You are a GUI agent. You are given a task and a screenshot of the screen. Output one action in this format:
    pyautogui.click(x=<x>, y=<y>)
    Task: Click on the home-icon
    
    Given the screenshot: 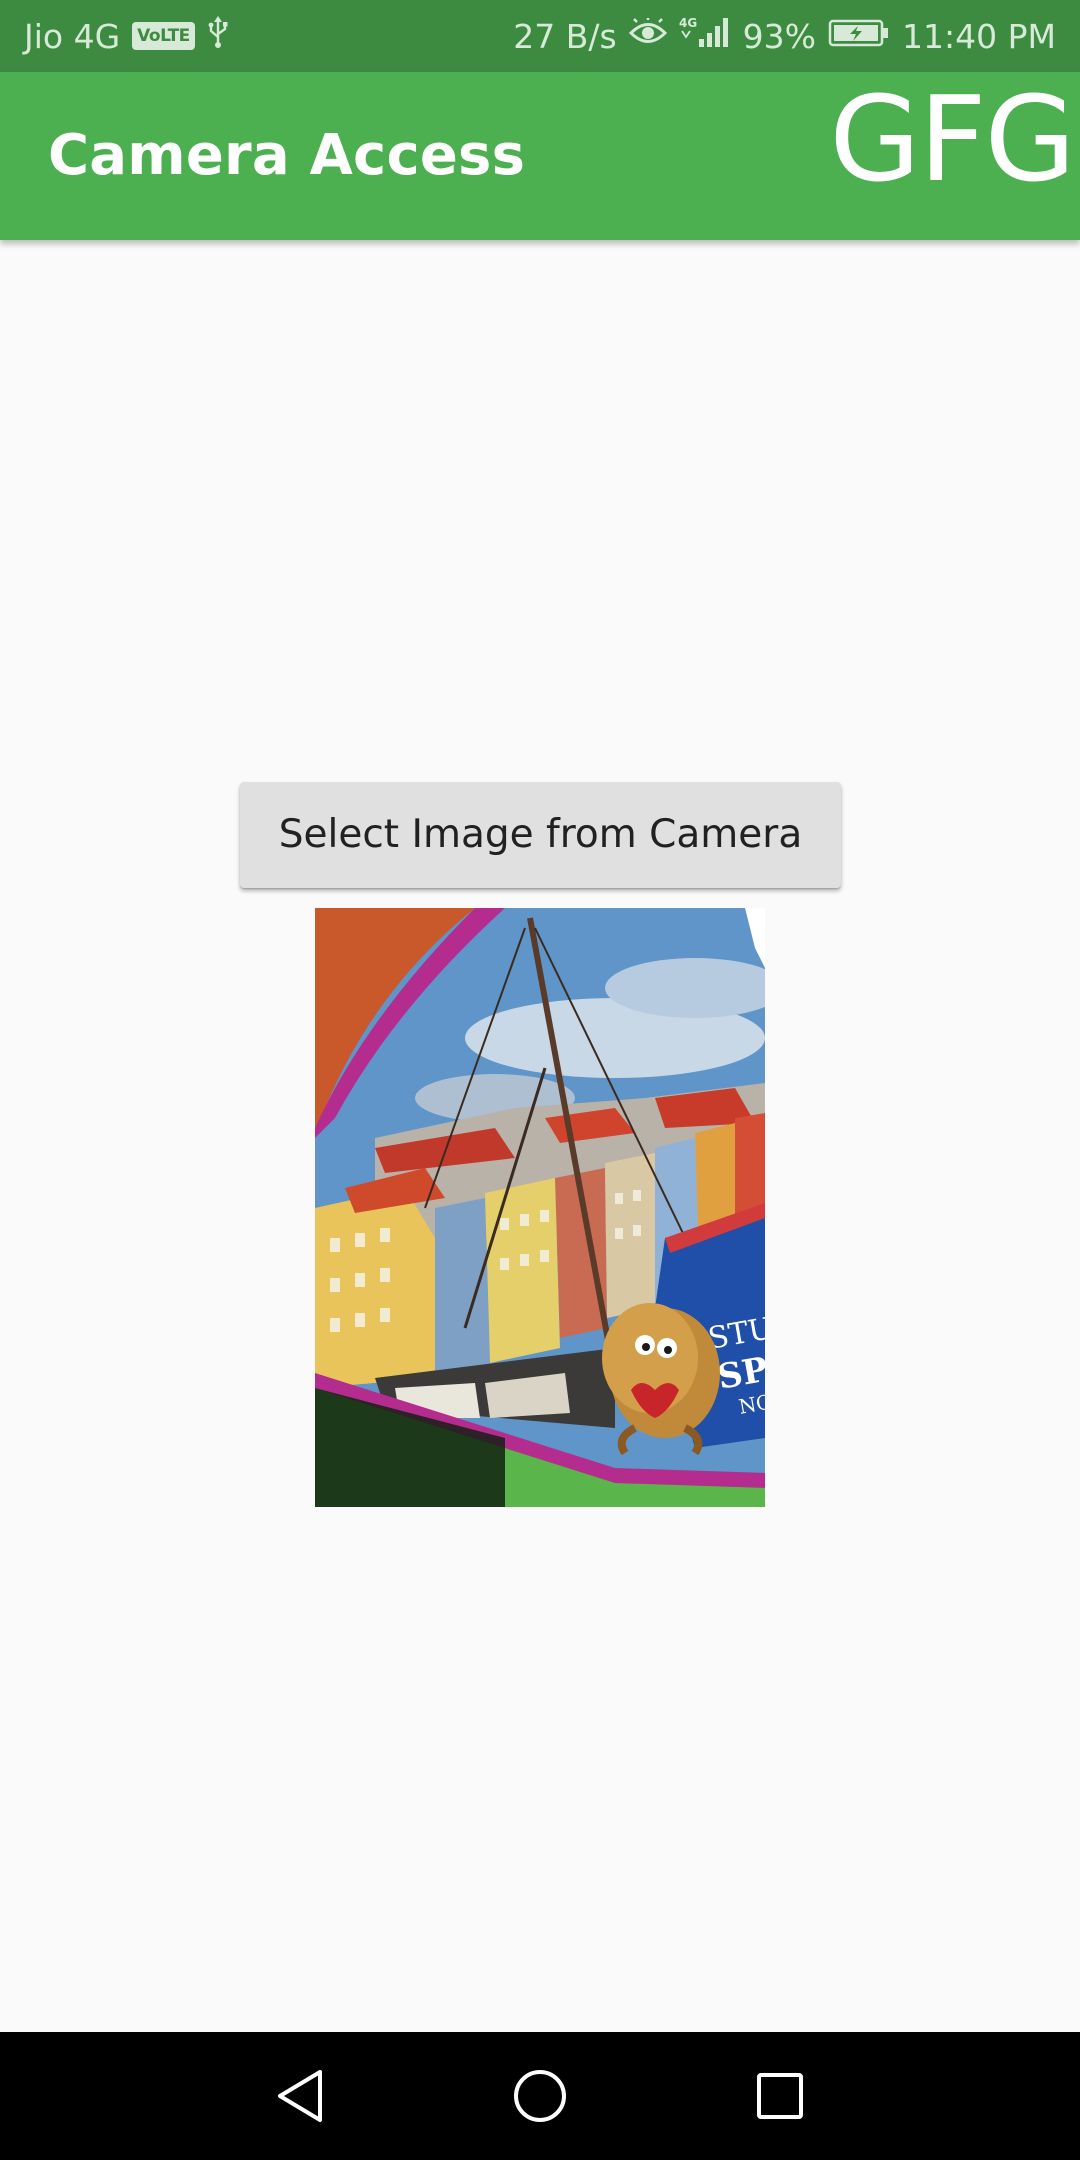 What is the action you would take?
    pyautogui.click(x=540, y=2096)
    